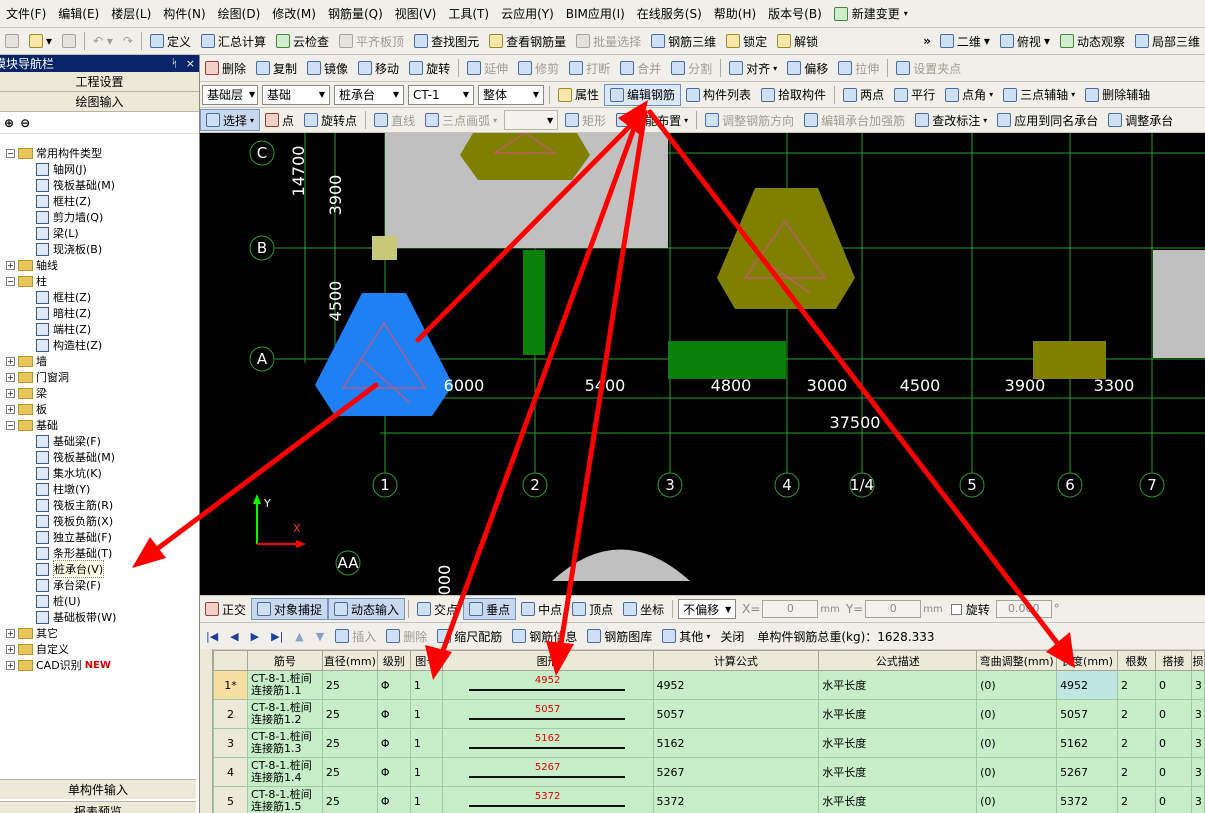  What do you see at coordinates (98, 377) in the screenshot?
I see `tree-folder: + 门窗洞` at bounding box center [98, 377].